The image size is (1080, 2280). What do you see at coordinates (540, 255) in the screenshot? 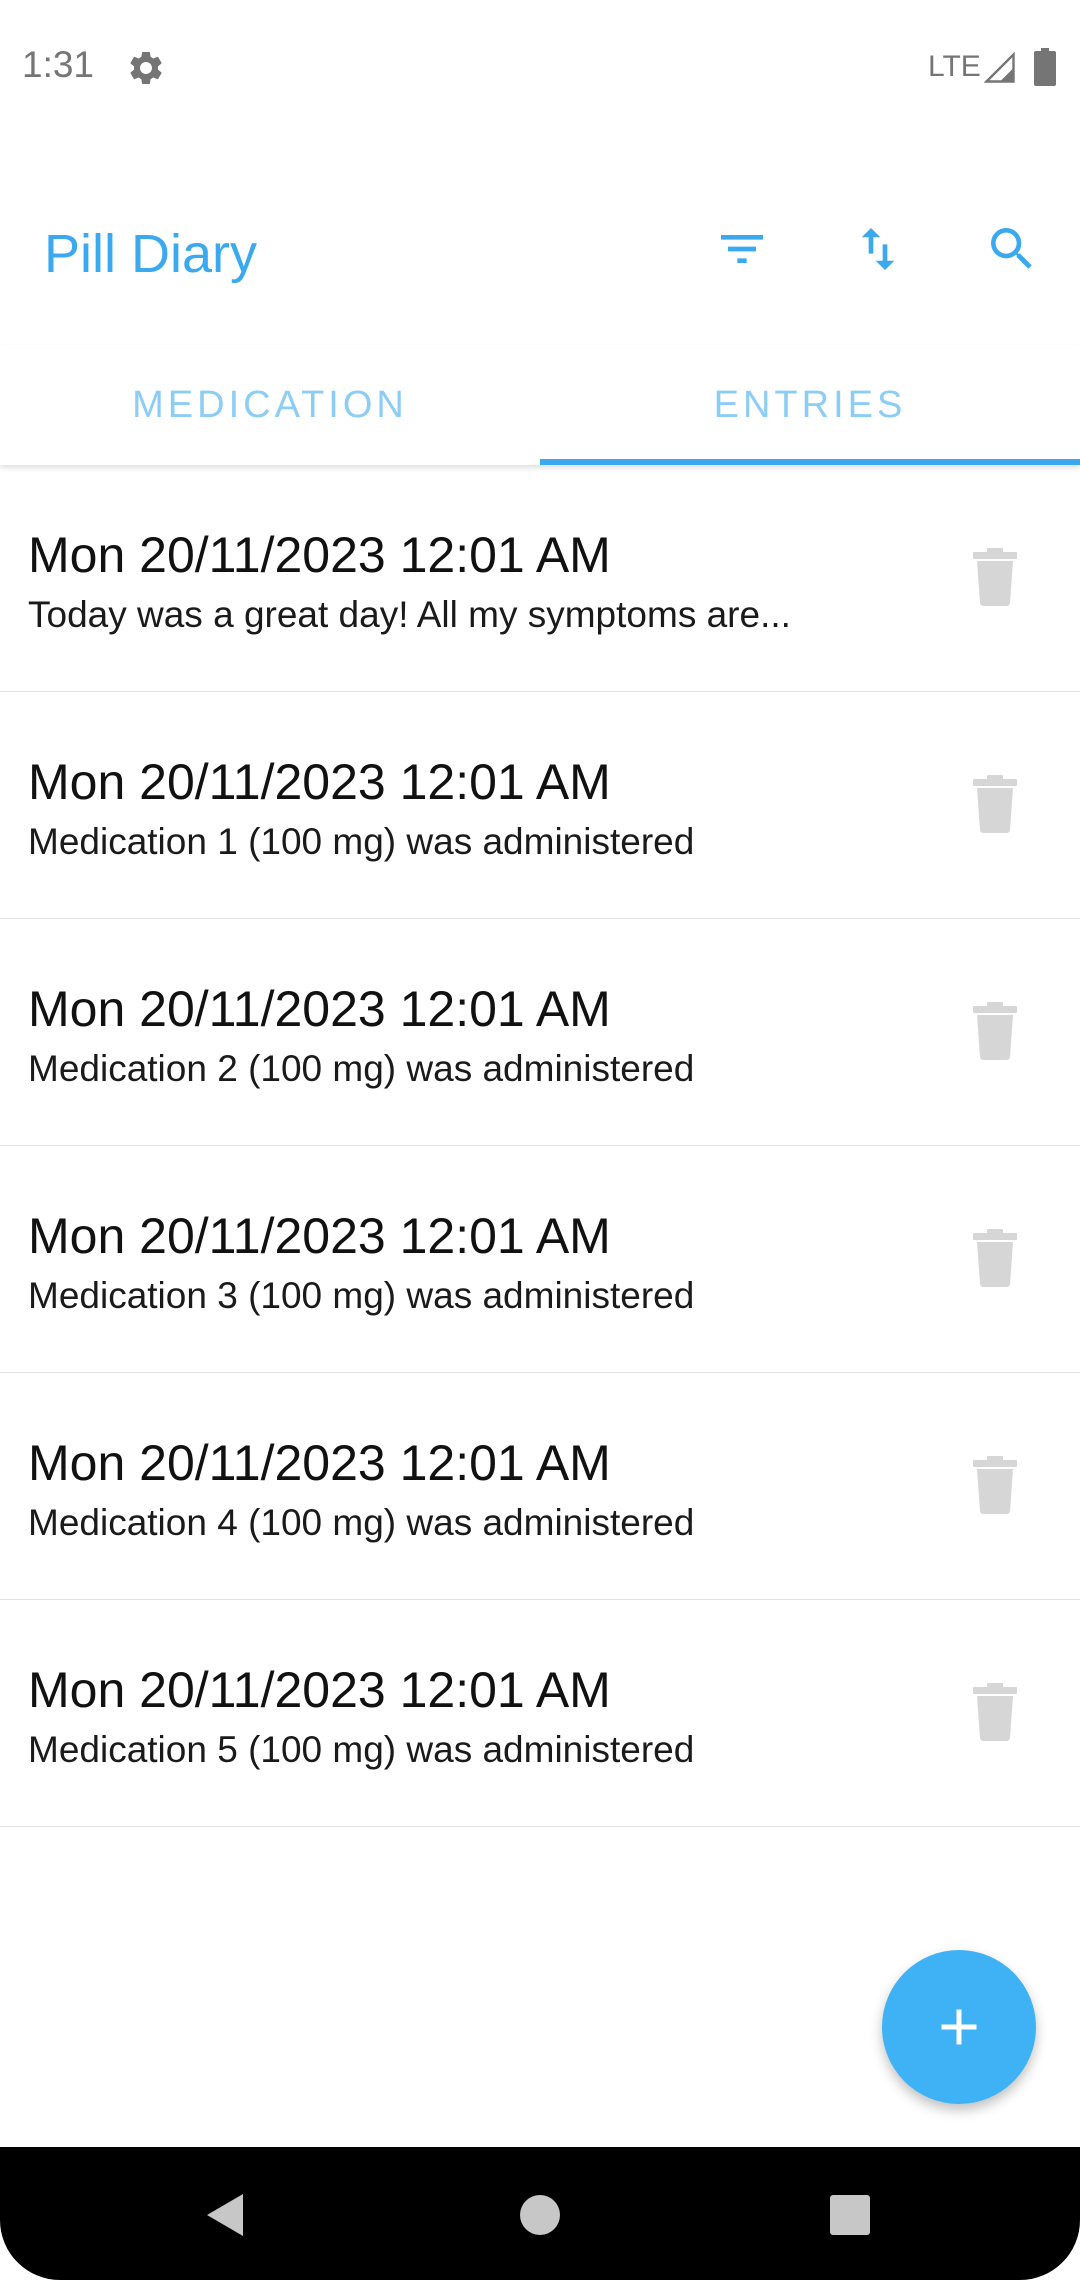
I see `app-bar: Pill Diary` at bounding box center [540, 255].